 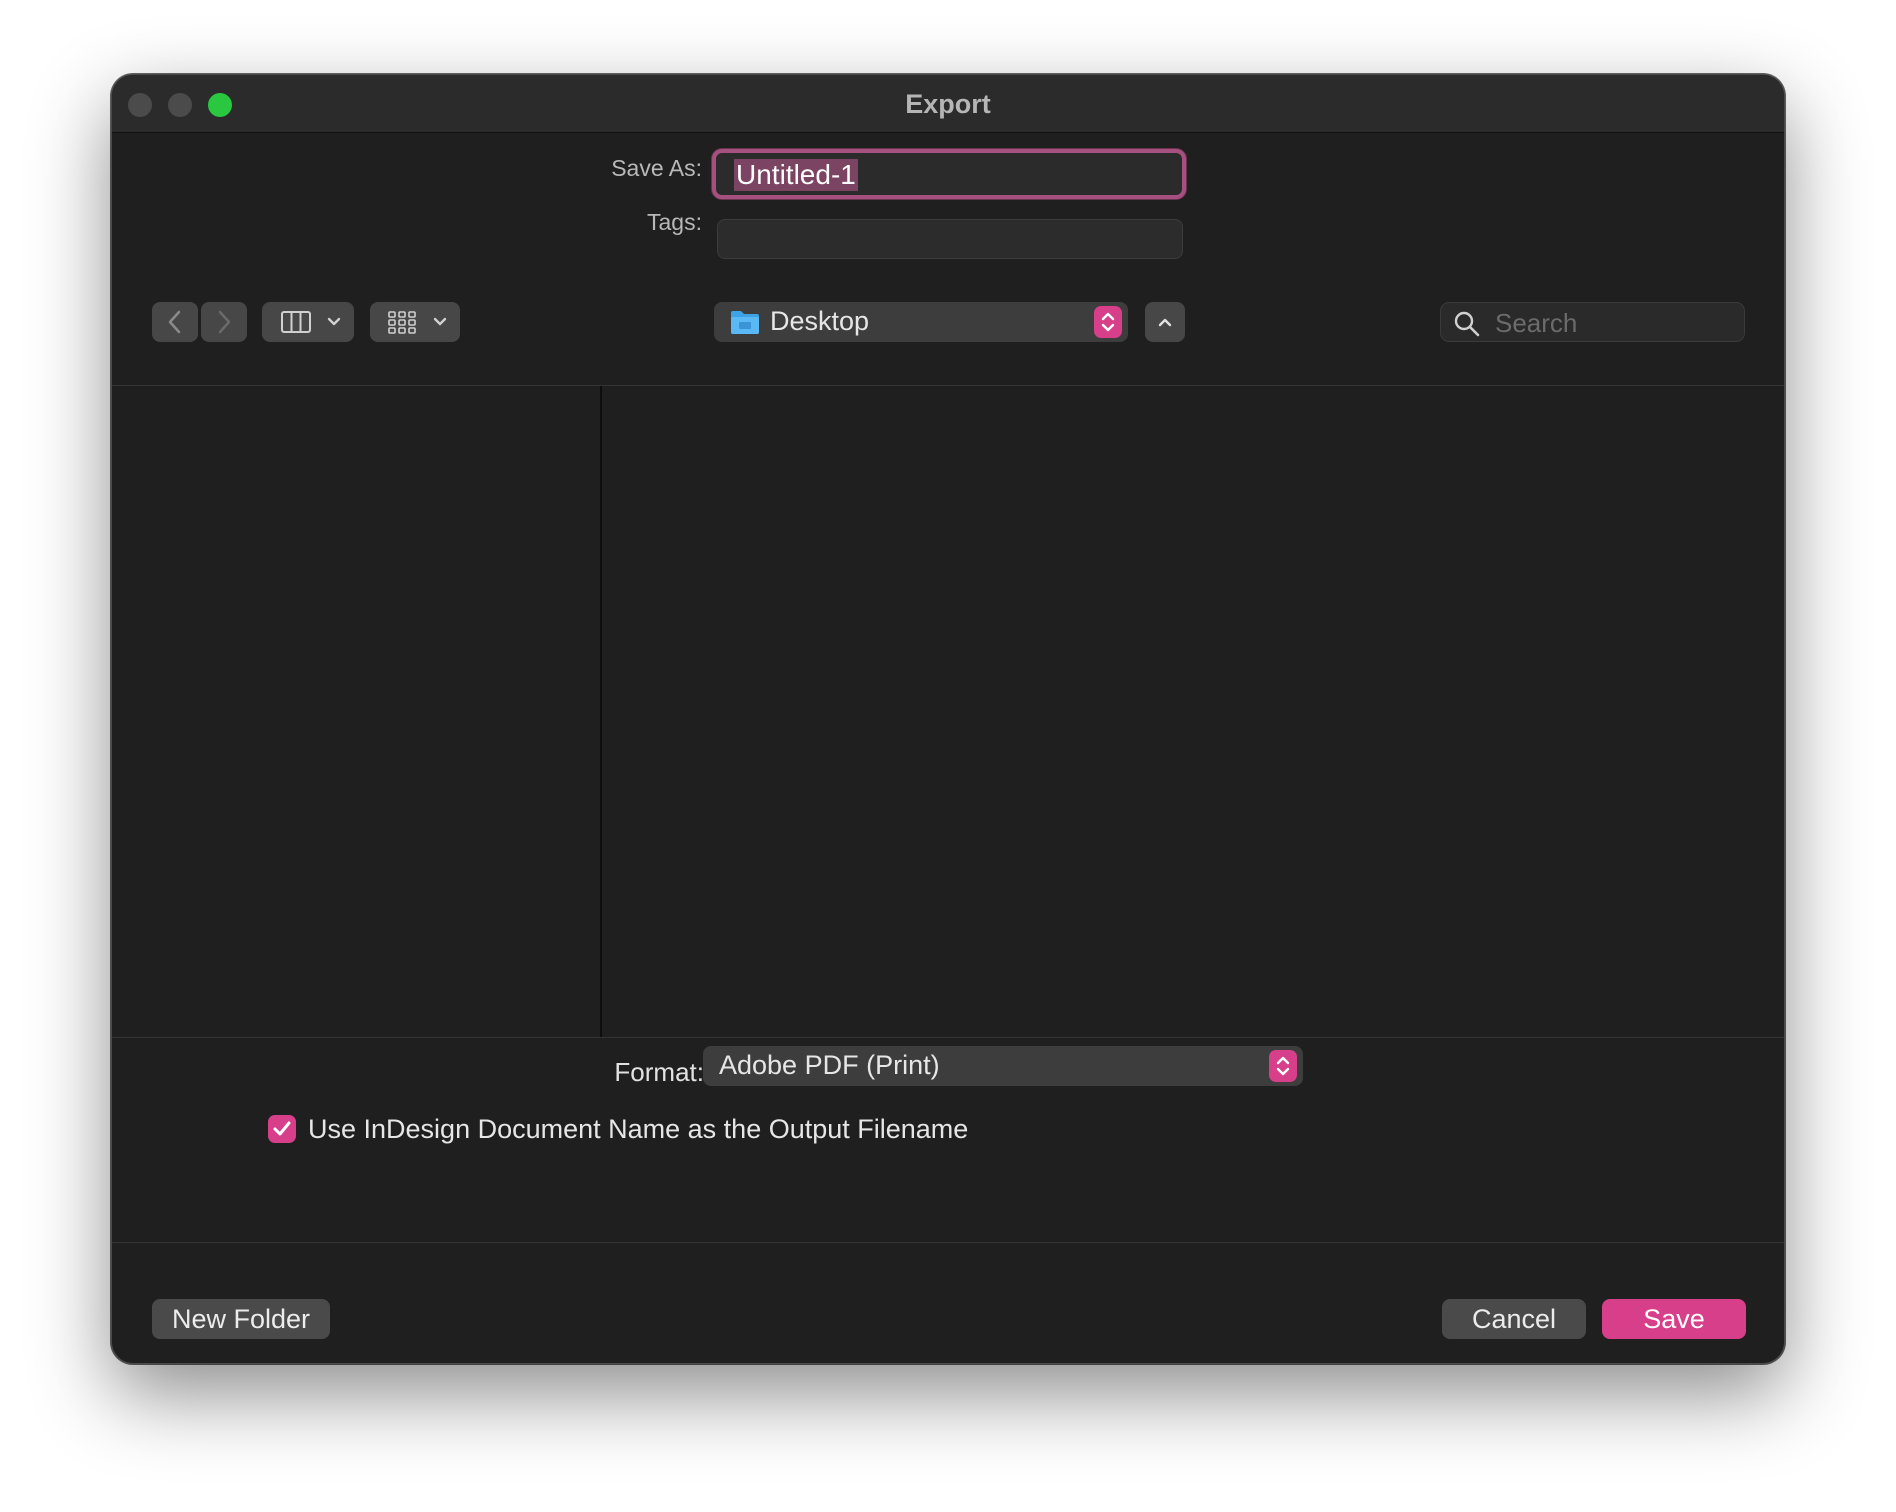 I want to click on save-as-input: Untitled-1, so click(x=949, y=174).